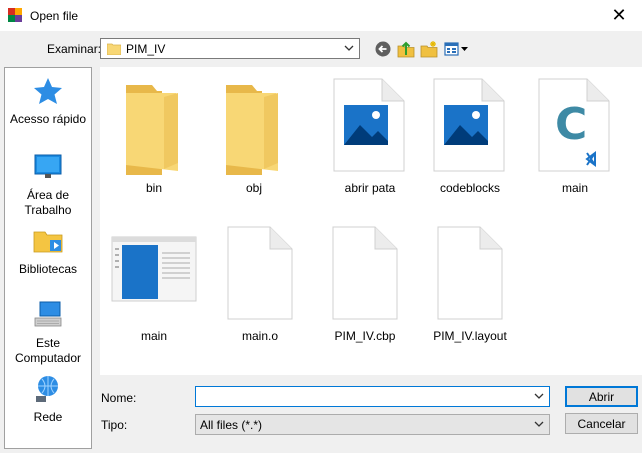  What do you see at coordinates (601, 396) in the screenshot?
I see `open-button: Abrir` at bounding box center [601, 396].